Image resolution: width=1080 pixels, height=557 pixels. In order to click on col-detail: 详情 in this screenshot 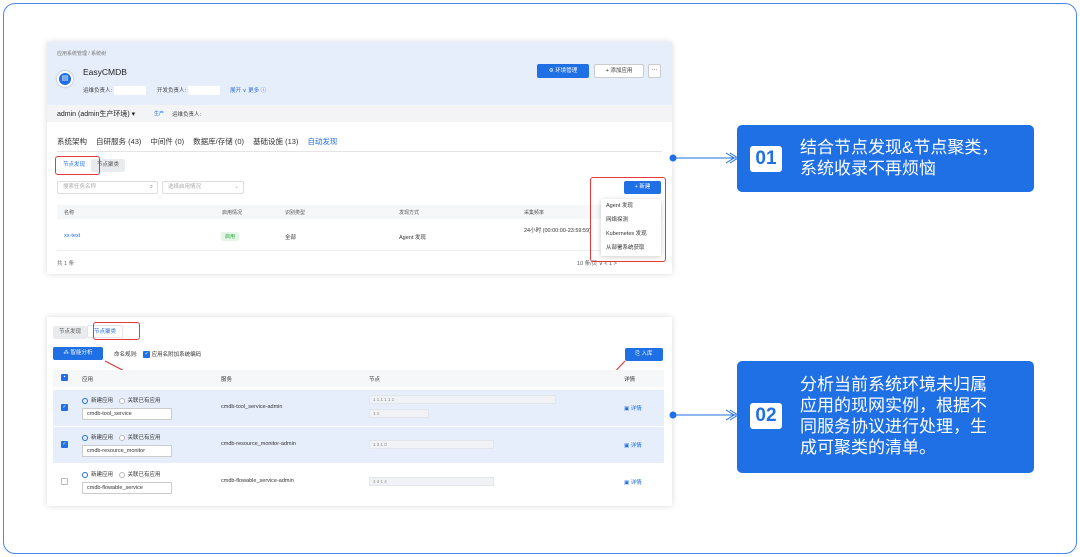, I will do `click(630, 380)`.